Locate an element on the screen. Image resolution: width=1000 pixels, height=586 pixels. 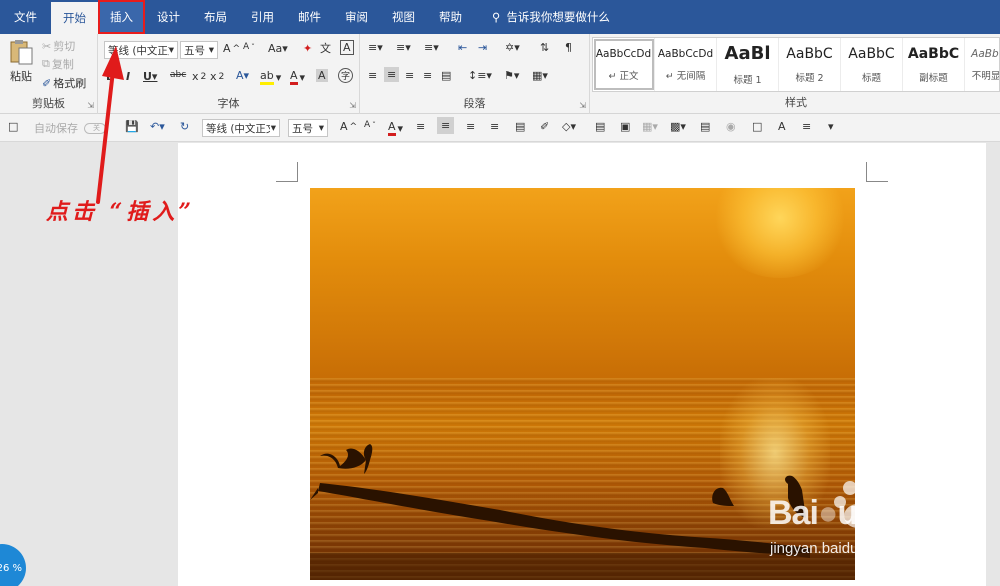
strikethrough-button: abc is located at coordinates (178, 75).